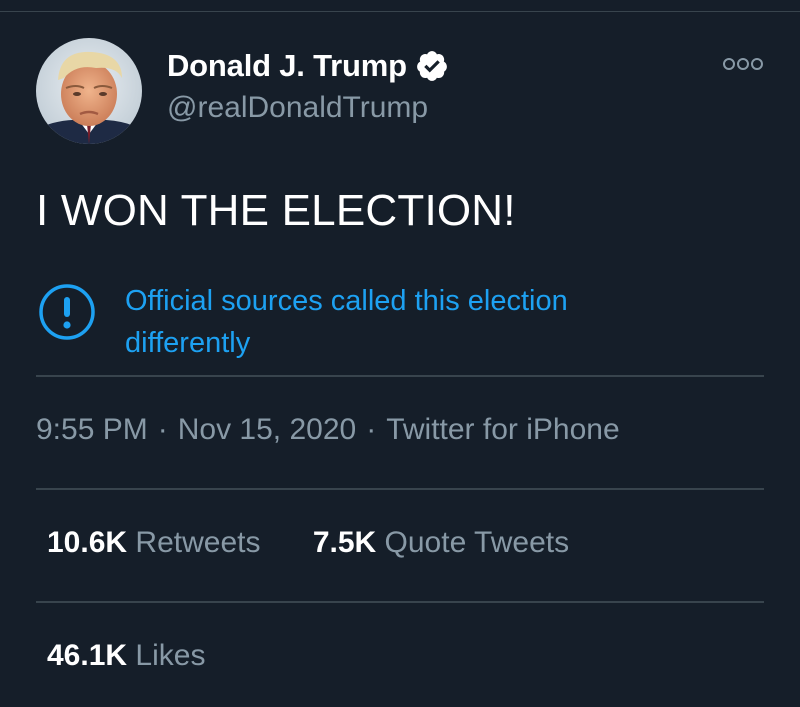 This screenshot has width=800, height=707. I want to click on exclamation-circle-icon, so click(67, 312).